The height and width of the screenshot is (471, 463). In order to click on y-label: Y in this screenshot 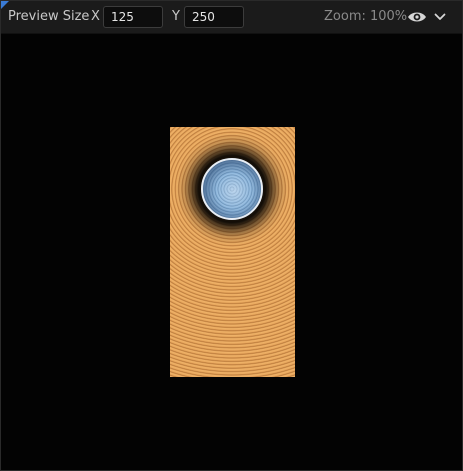, I will do `click(176, 16)`.